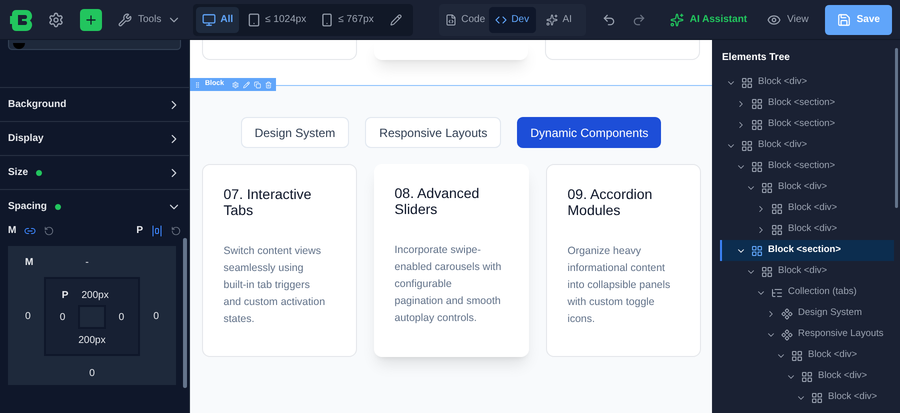 Image resolution: width=900 pixels, height=413 pixels. What do you see at coordinates (275, 285) in the screenshot?
I see `card-text: Switch content views seamlessly using built-in tab triggers and custom activation states.` at bounding box center [275, 285].